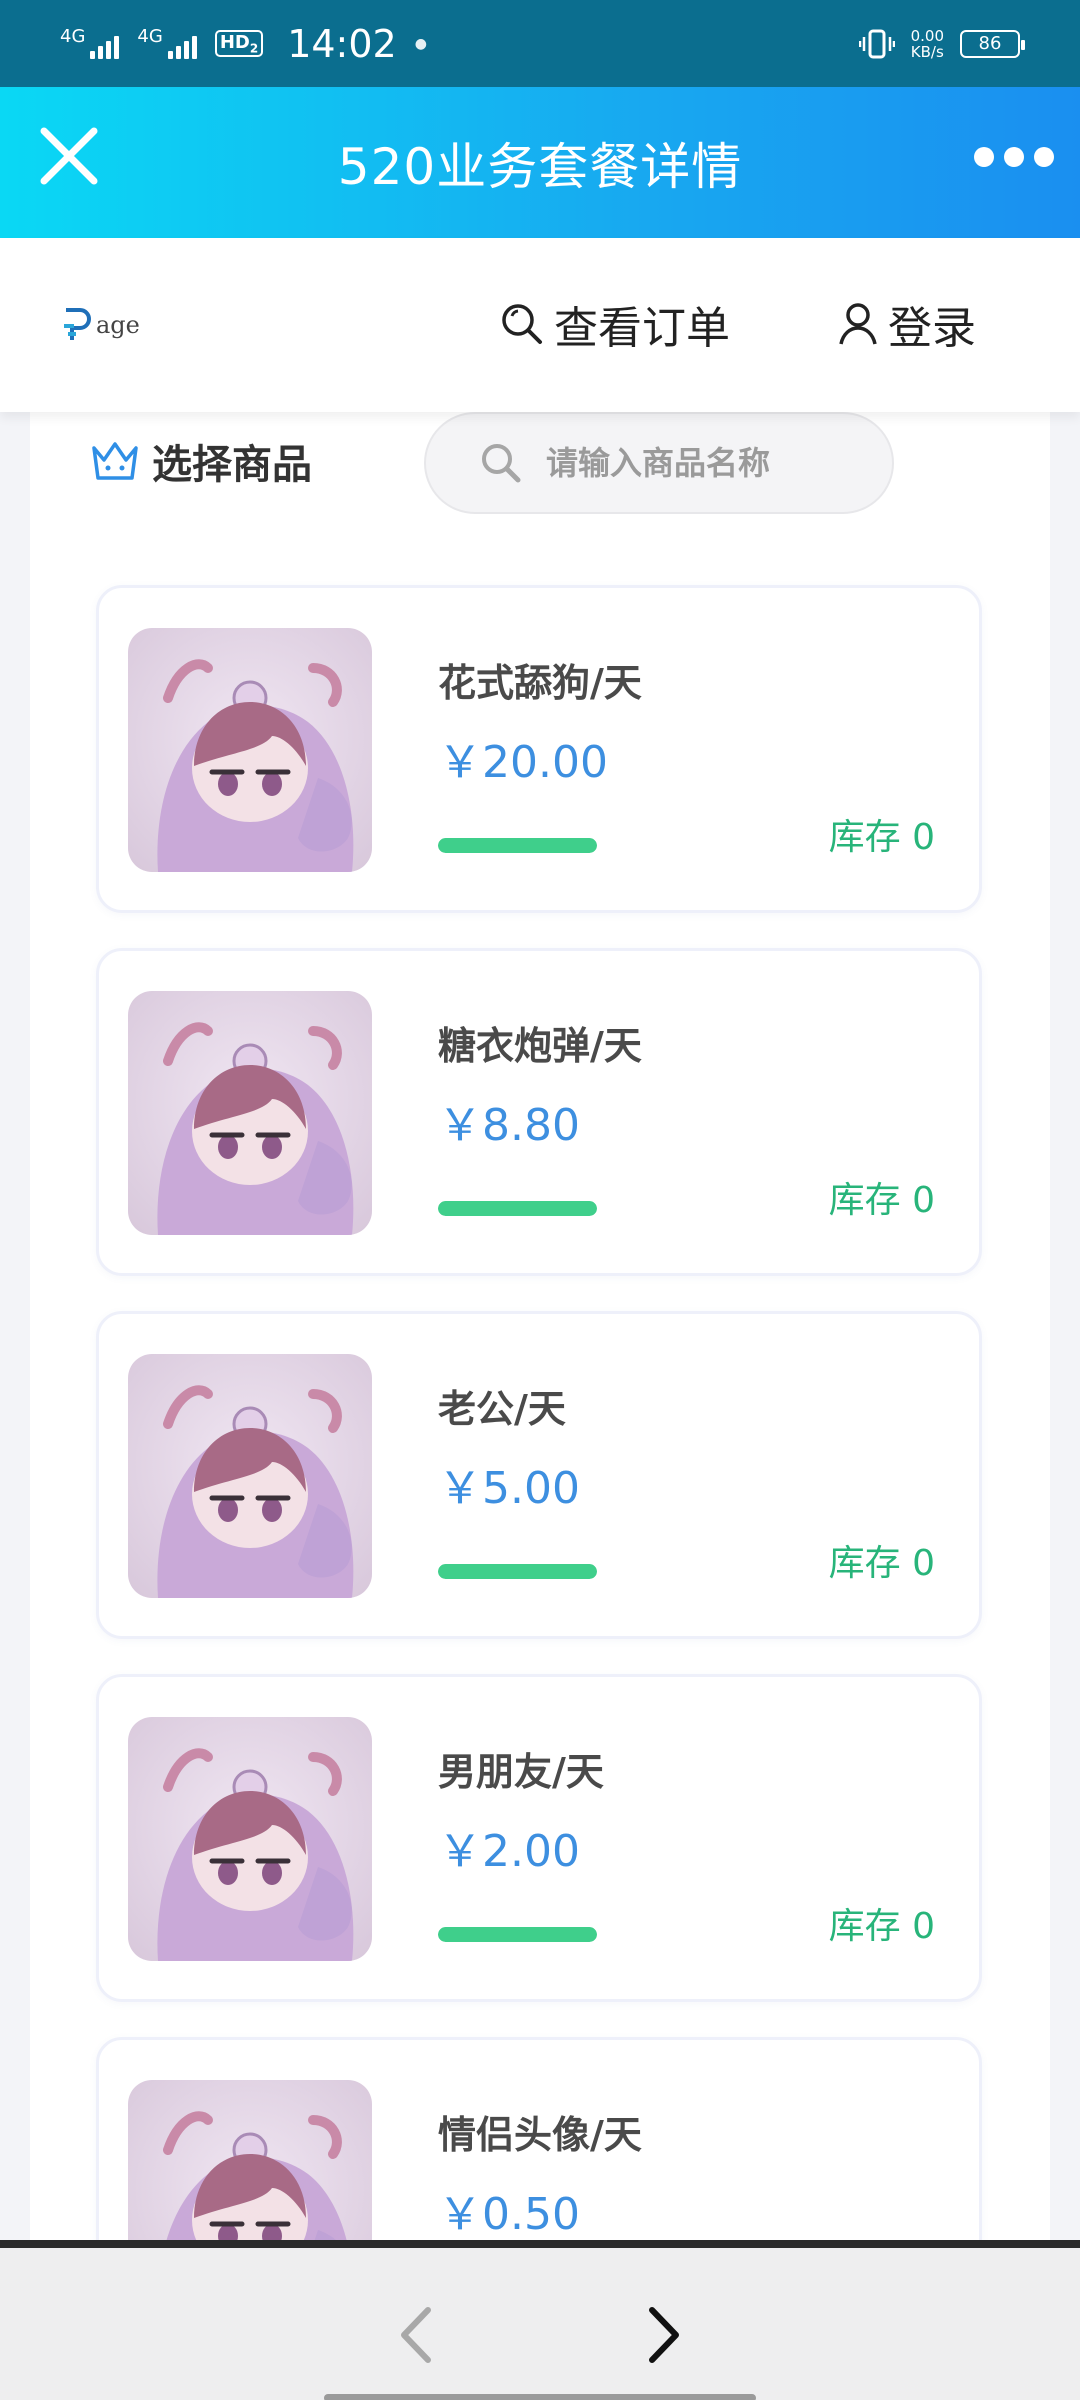 The width and height of the screenshot is (1080, 2400). Describe the element at coordinates (540, 166) in the screenshot. I see `page-title: 520业务套餐详情` at that location.